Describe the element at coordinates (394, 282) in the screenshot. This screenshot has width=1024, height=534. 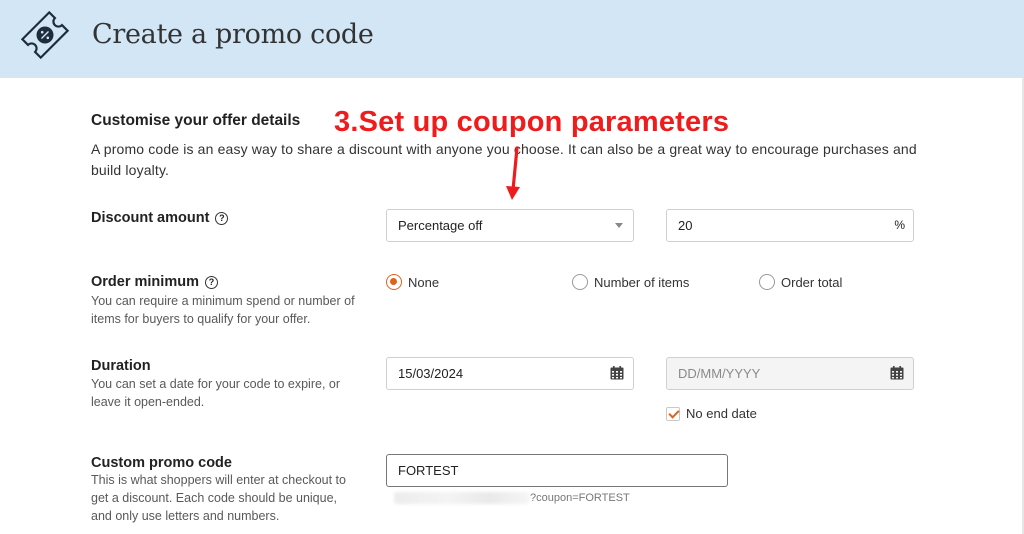
I see `radio-button-selected` at that location.